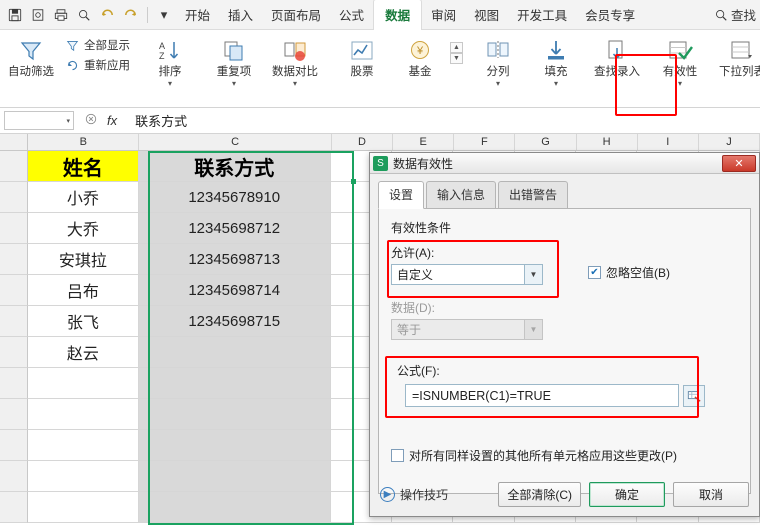 The width and height of the screenshot is (760, 525). Describe the element at coordinates (83, 352) in the screenshot. I see `cell-b: 赵云` at that location.